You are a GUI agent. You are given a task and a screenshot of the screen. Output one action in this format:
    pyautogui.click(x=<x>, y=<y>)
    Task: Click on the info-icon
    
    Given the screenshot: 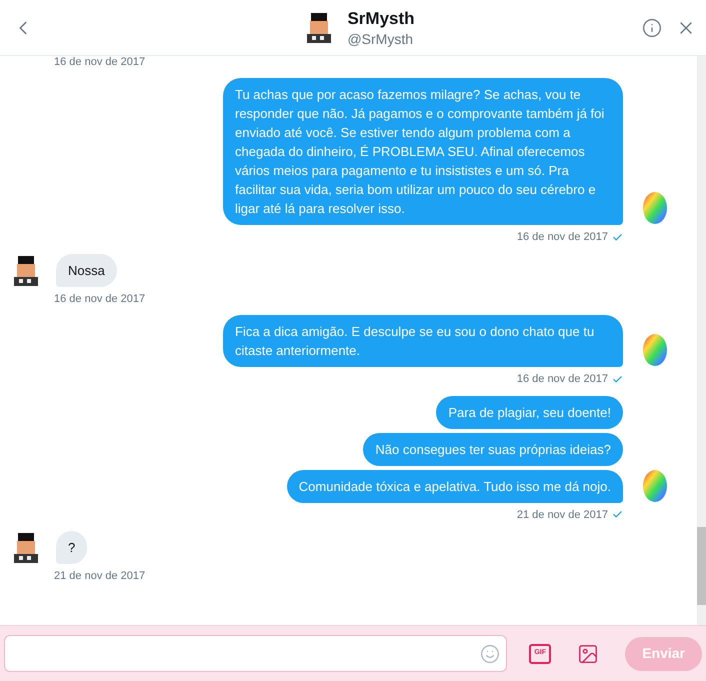 What is the action you would take?
    pyautogui.click(x=652, y=28)
    